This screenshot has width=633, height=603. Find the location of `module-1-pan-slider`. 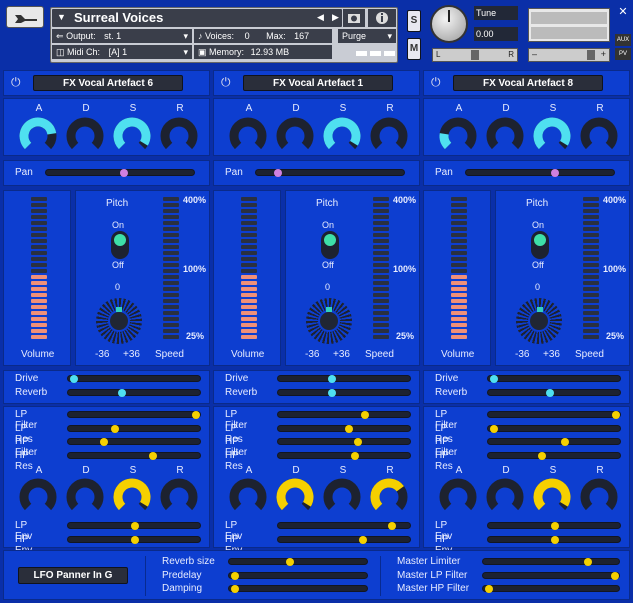

module-1-pan-slider is located at coordinates (120, 173).